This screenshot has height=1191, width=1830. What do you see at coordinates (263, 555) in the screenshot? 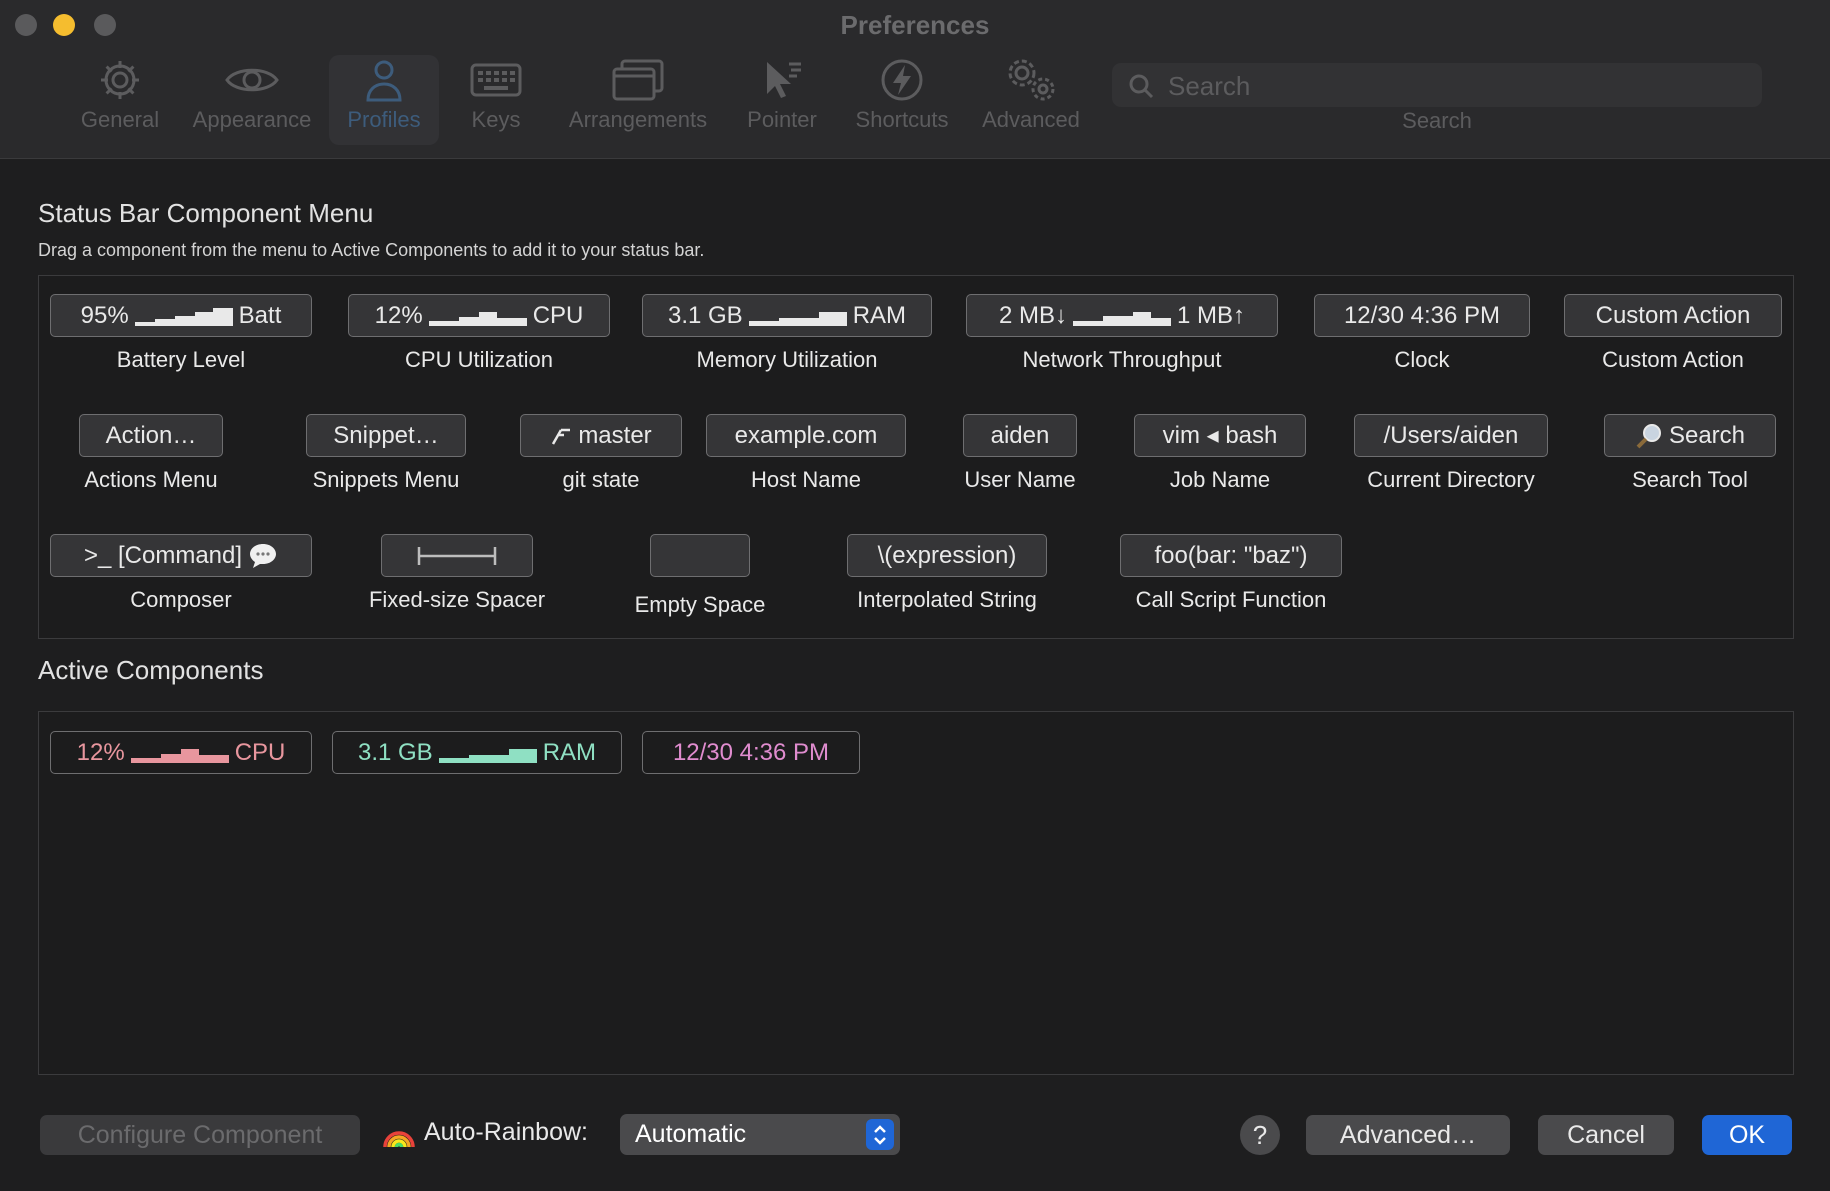
I see `speech-bubble-icon` at bounding box center [263, 555].